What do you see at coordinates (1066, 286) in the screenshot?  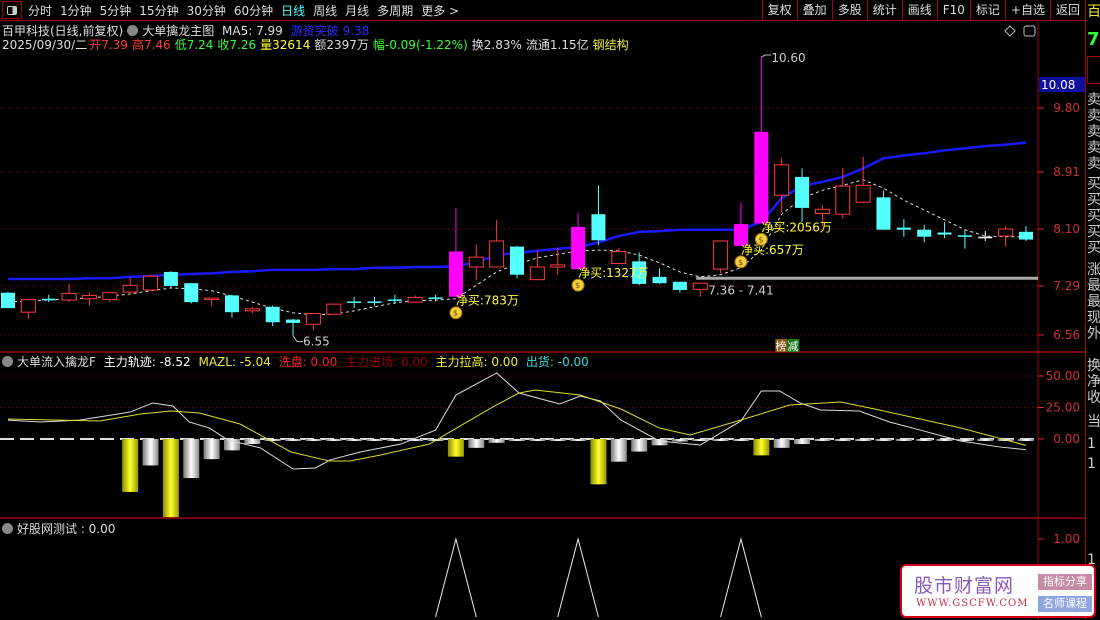 I see `price-tick-label: 7.29` at bounding box center [1066, 286].